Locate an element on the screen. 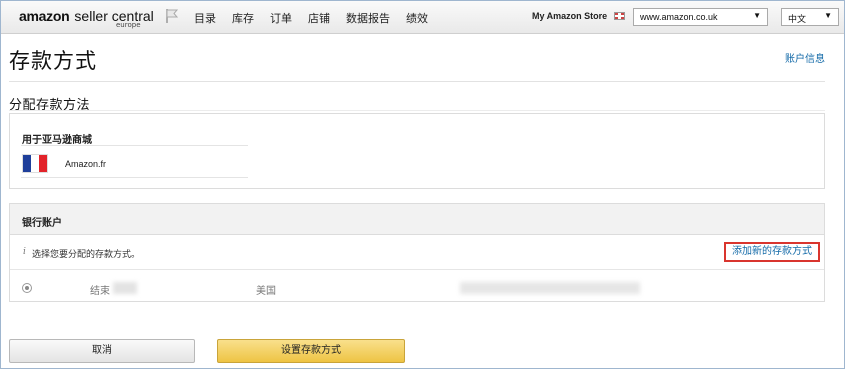 This screenshot has width=847, height=371. language-select-value: 中文 is located at coordinates (797, 19).